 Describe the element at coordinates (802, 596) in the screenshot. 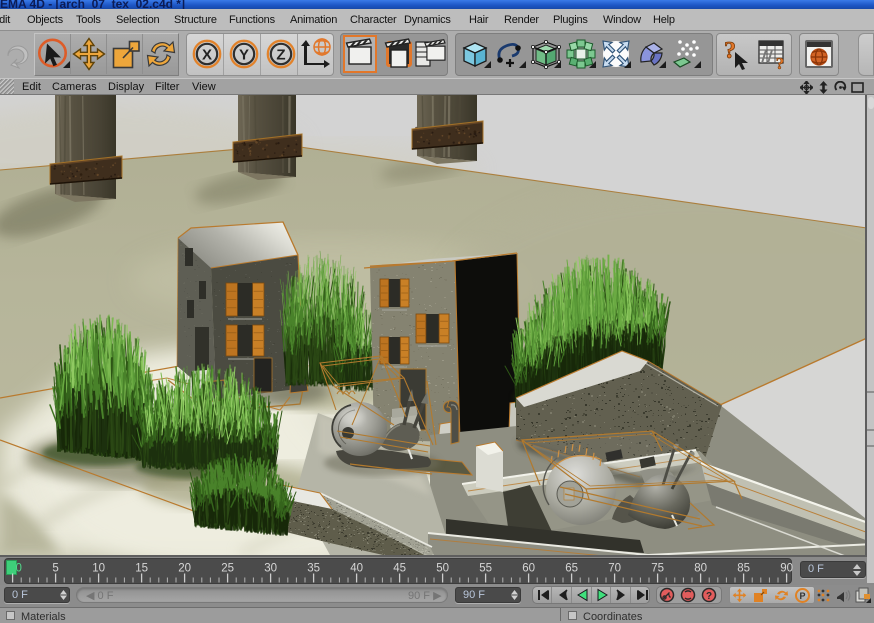

I see `svg-text: P` at that location.